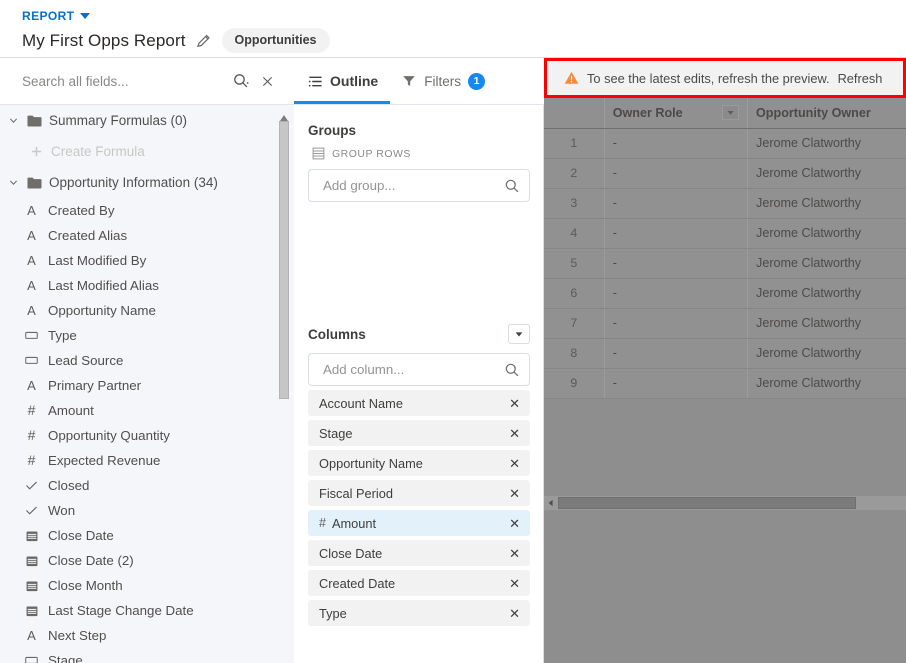  I want to click on row-number: 2, so click(574, 173).